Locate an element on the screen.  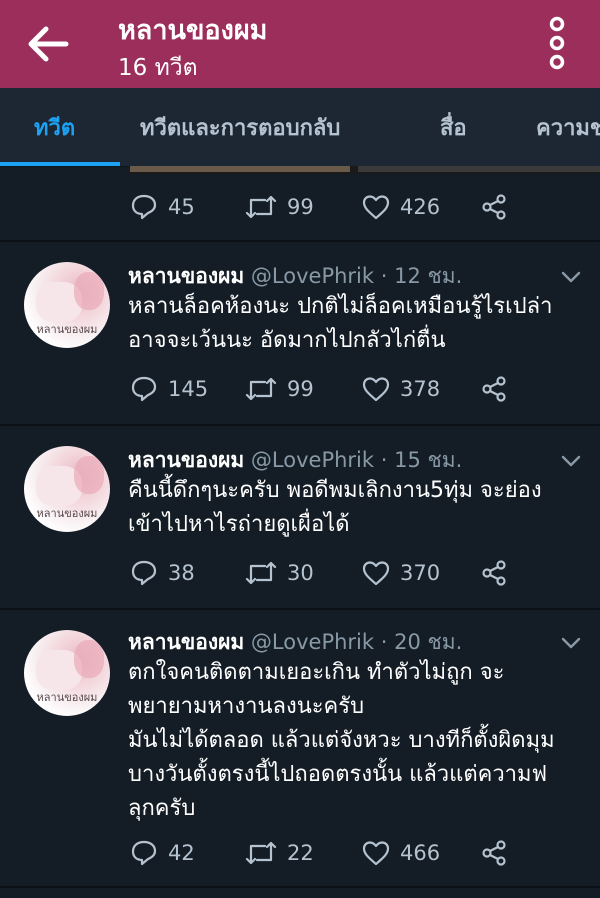
tweet-time: · 20 ชม. is located at coordinates (421, 642).